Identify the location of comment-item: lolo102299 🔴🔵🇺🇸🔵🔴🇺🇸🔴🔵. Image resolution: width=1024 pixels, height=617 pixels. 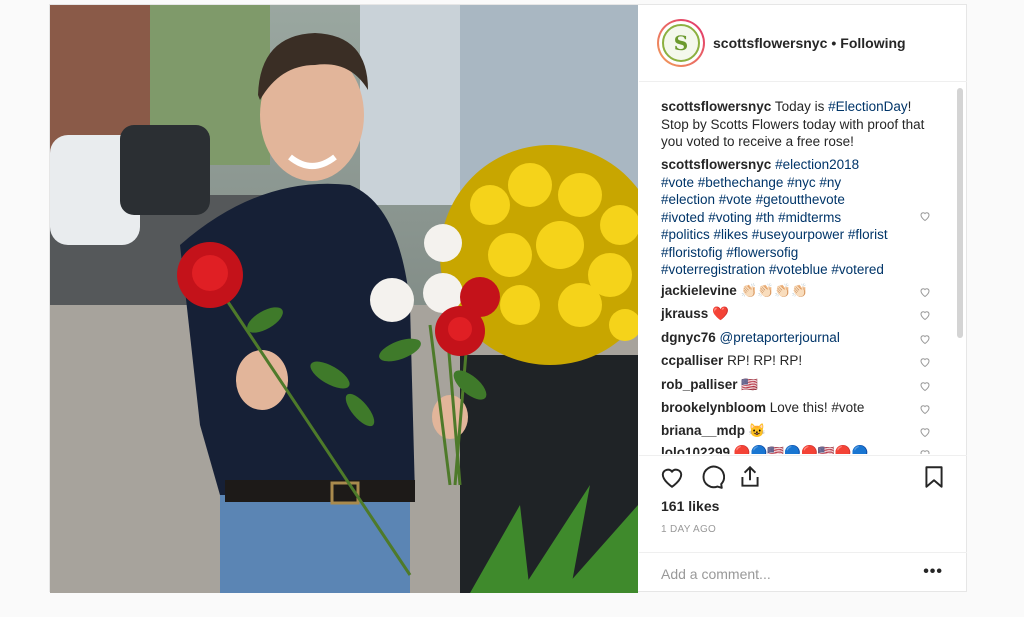
(764, 449).